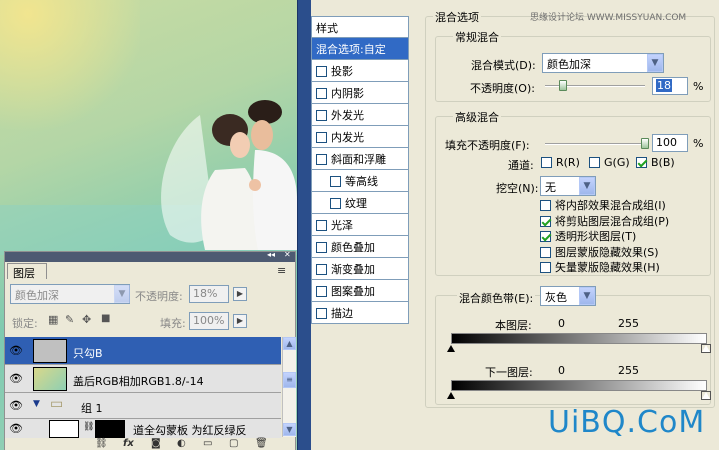 The image size is (719, 450). I want to click on lock-transparent-icon: ▦, so click(53, 319).